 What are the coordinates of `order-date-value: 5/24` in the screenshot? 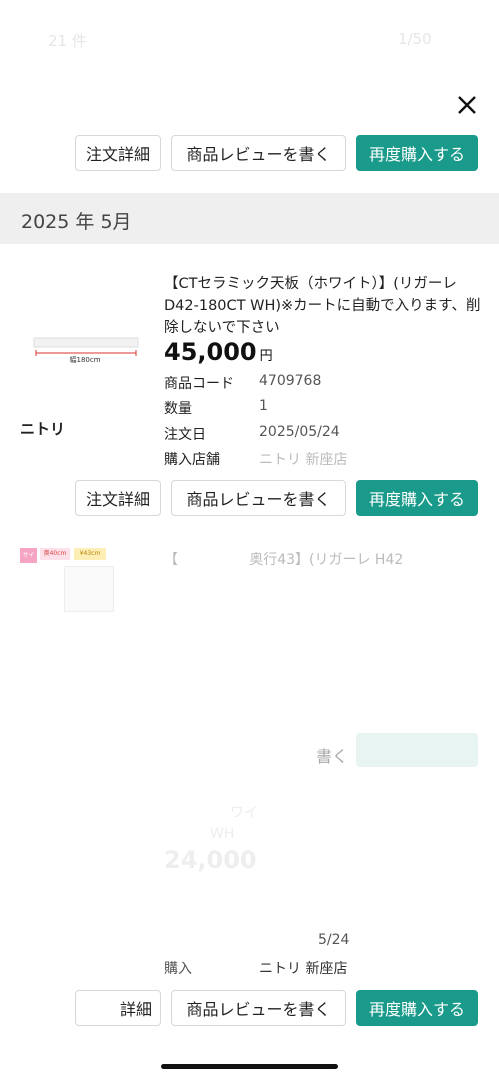 It's located at (334, 940).